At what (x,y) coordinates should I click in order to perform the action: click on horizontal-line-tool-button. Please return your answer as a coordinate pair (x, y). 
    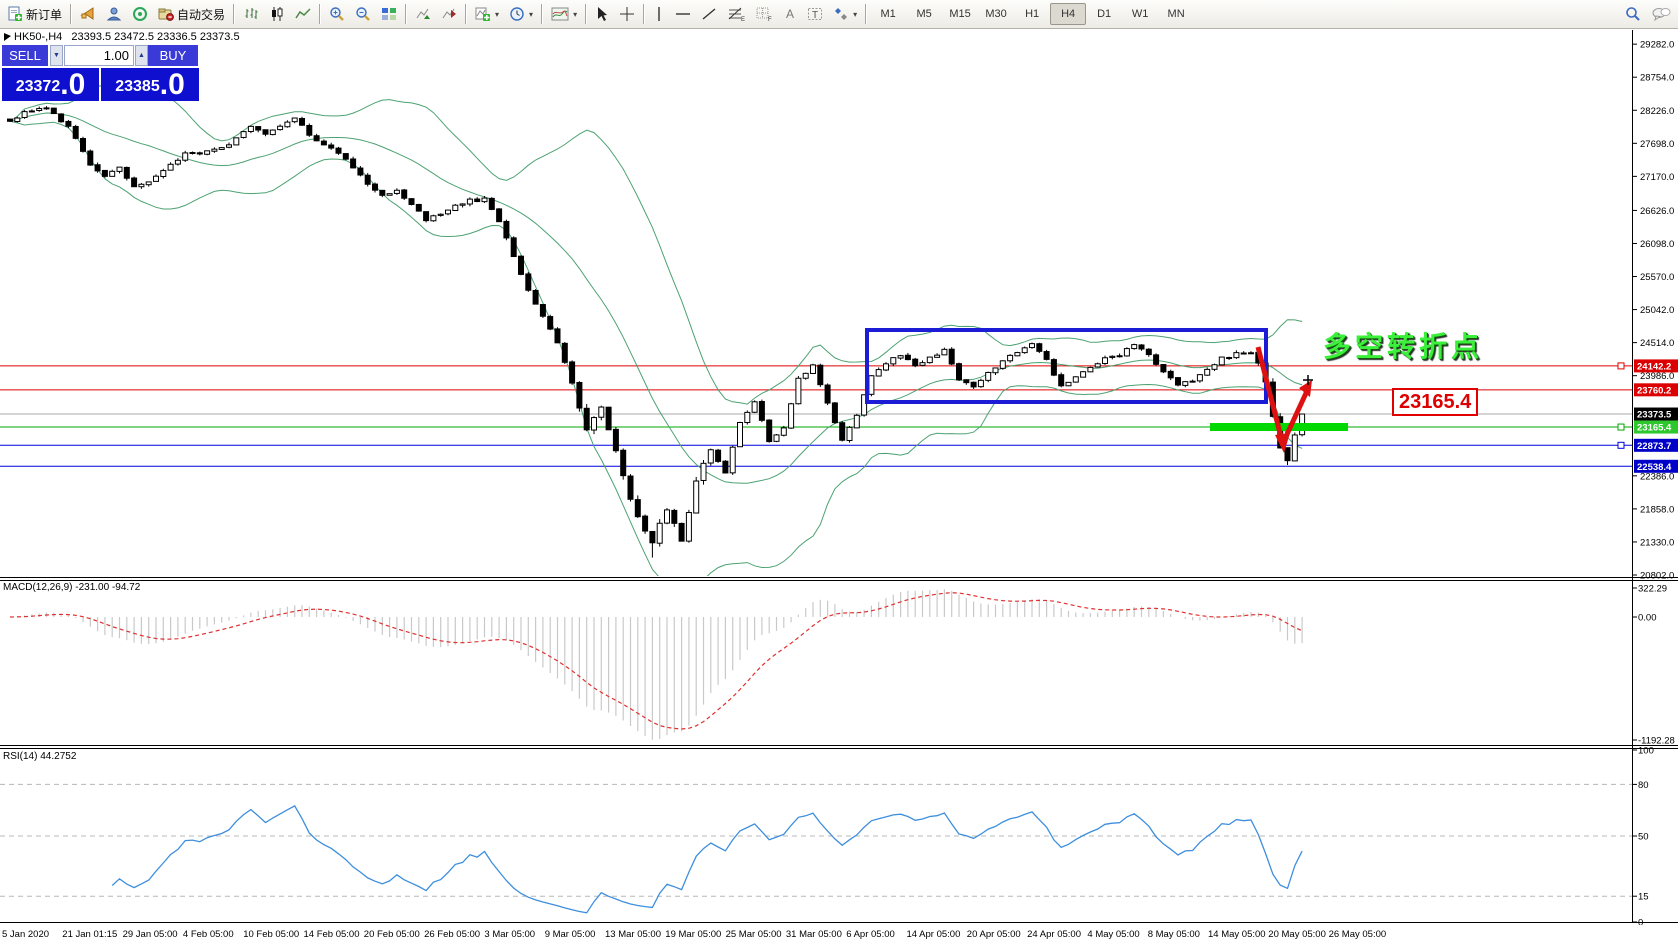
    Looking at the image, I should click on (683, 14).